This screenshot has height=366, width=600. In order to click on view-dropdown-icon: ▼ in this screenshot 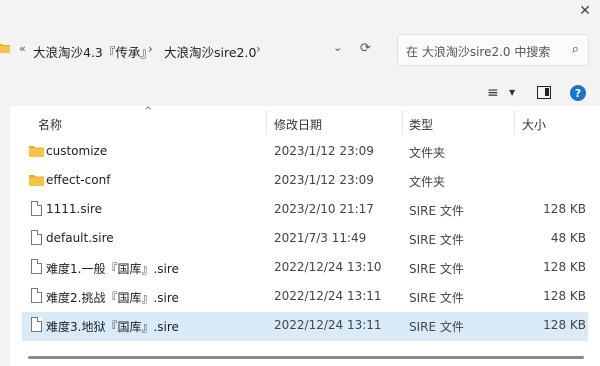, I will do `click(512, 92)`.